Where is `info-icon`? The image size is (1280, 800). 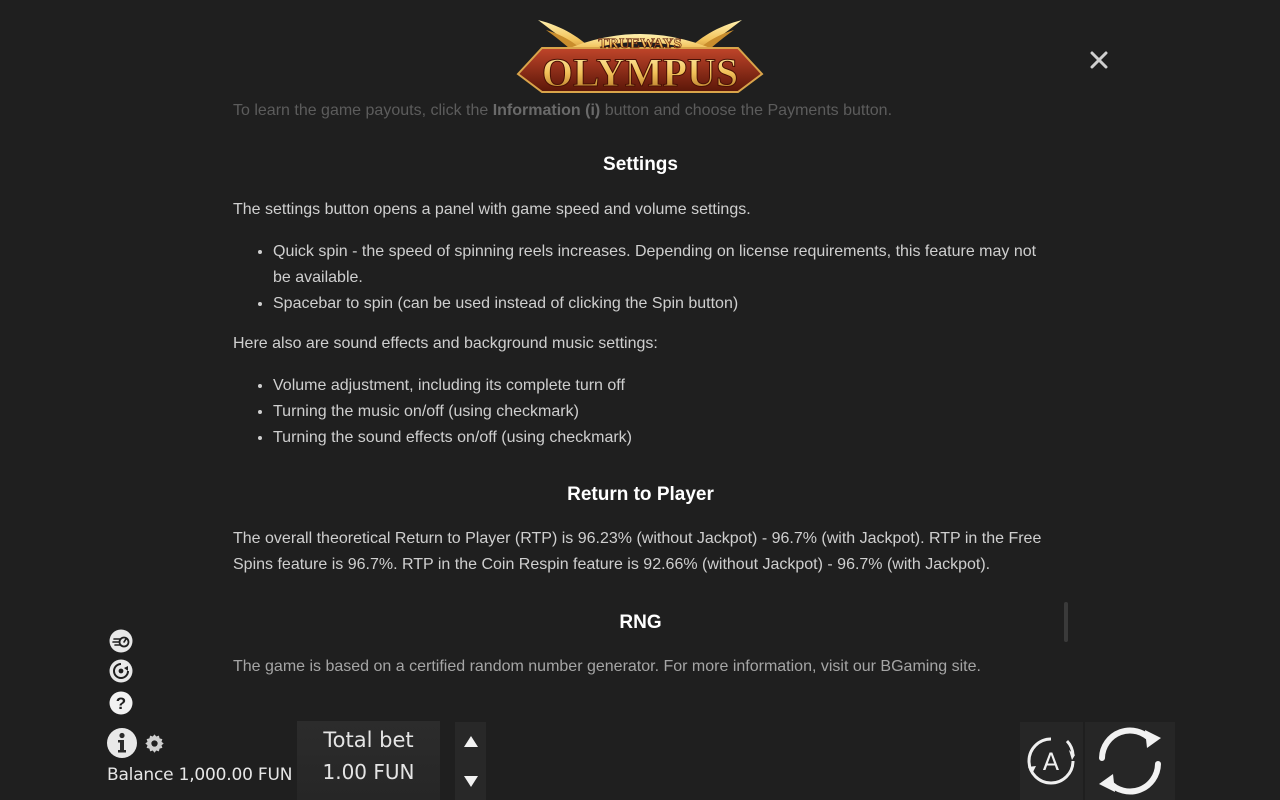
info-icon is located at coordinates (122, 743).